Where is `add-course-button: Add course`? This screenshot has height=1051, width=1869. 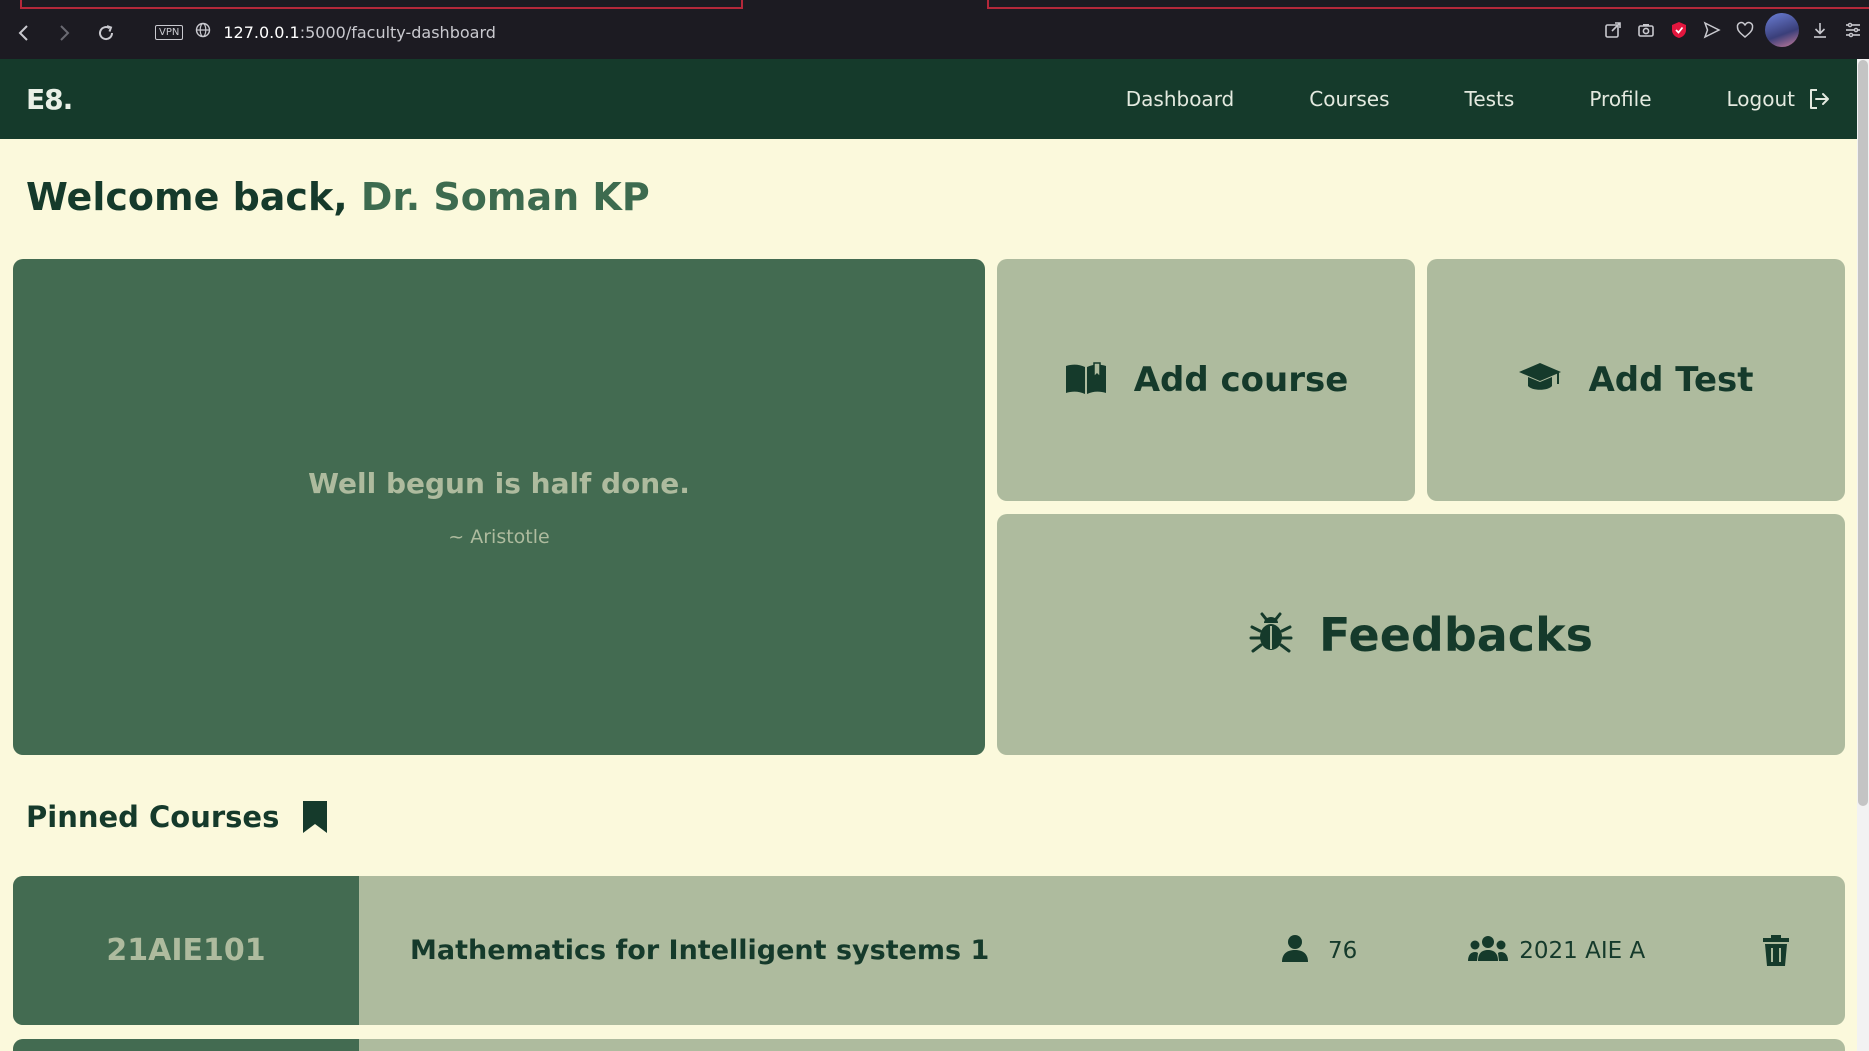 add-course-button: Add course is located at coordinates (1206, 380).